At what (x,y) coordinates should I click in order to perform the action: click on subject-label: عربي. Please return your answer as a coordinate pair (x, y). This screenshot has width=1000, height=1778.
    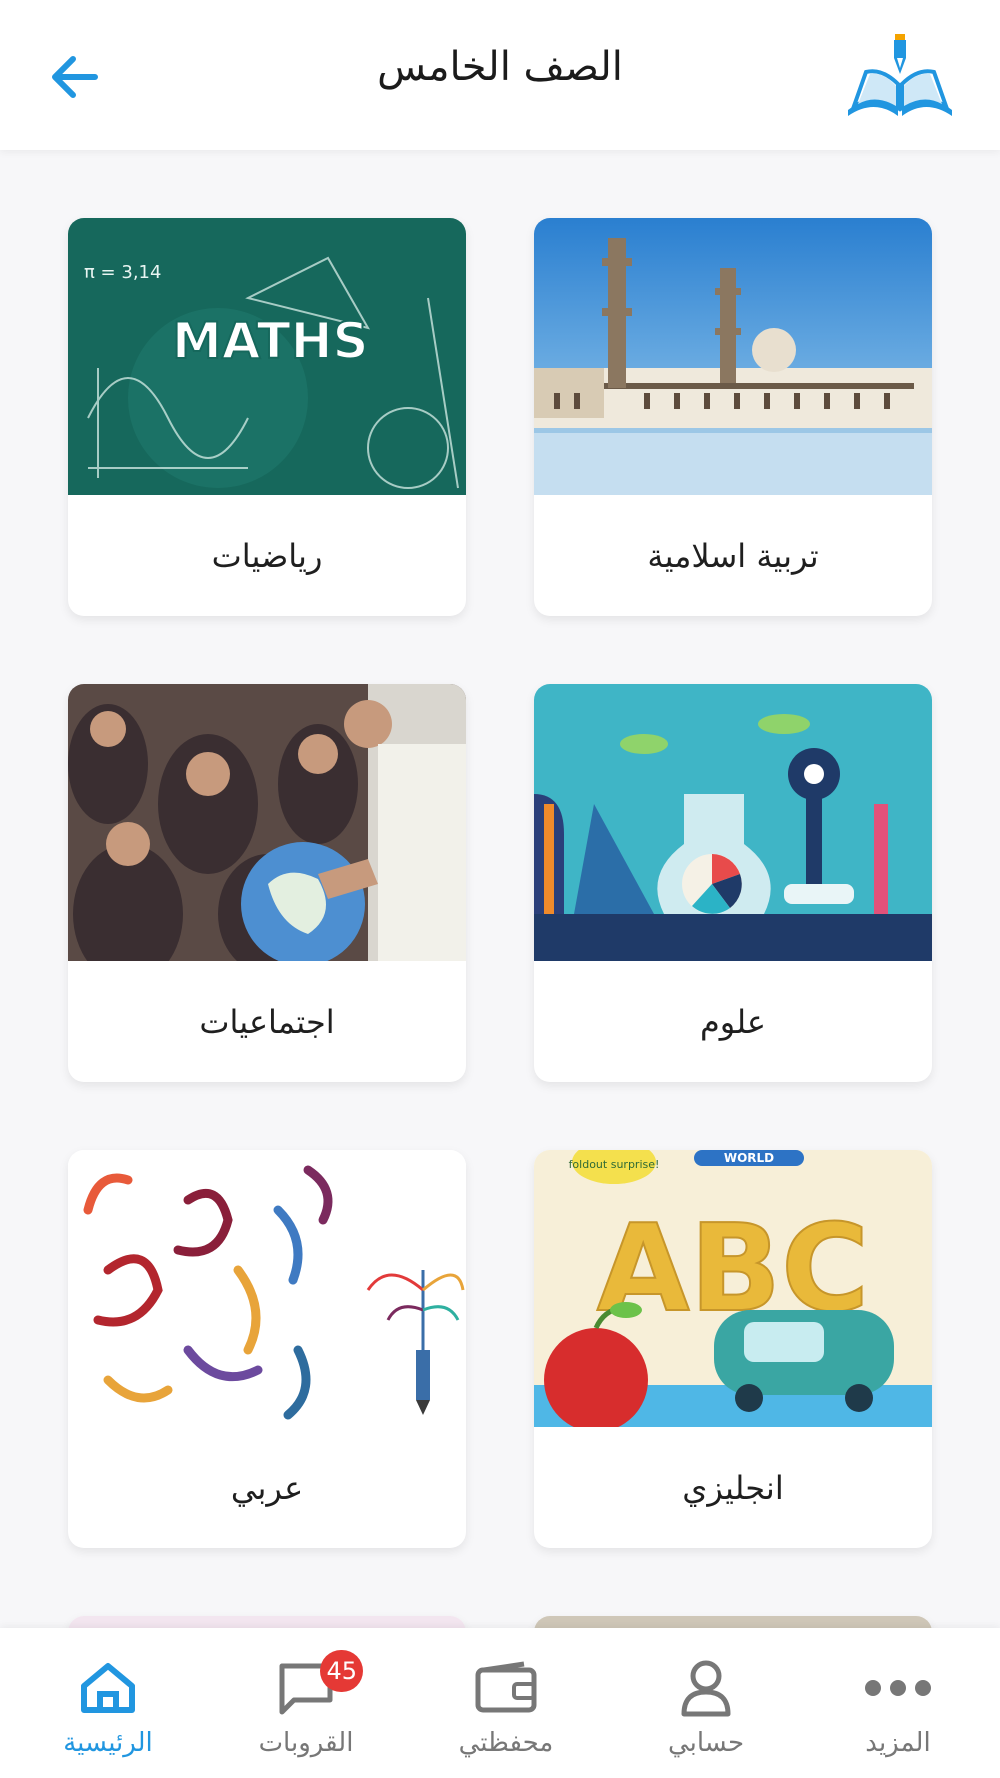
    Looking at the image, I should click on (267, 1487).